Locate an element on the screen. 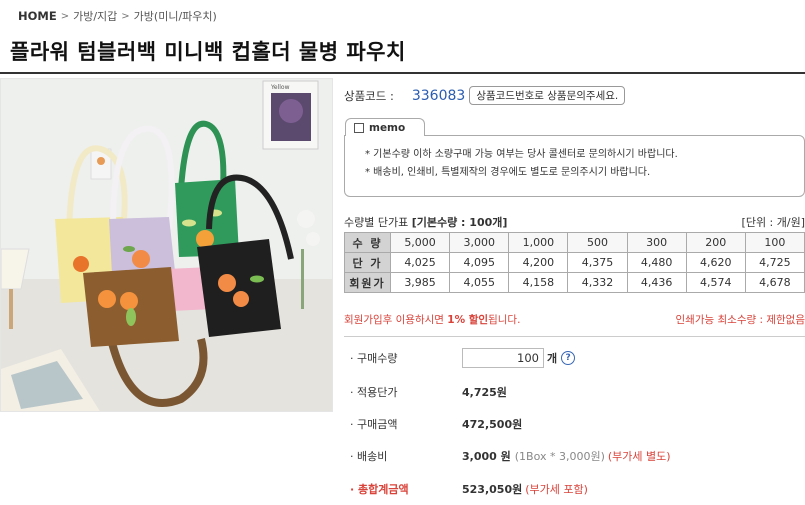 The width and height of the screenshot is (805, 505). table-cell: 1,000 is located at coordinates (538, 242).